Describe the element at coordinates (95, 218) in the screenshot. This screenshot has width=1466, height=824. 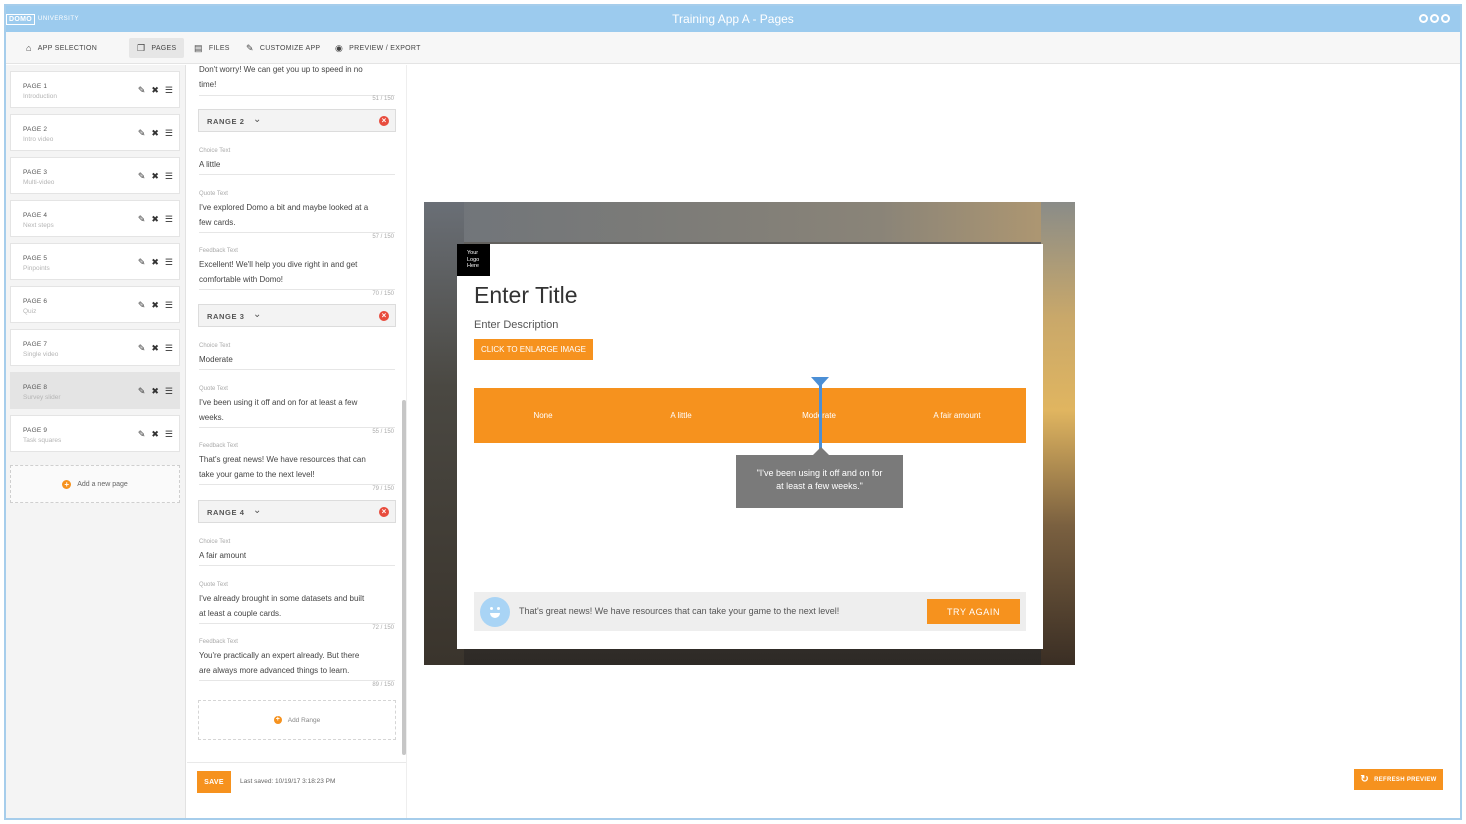
I see `page-card-4: PAGE 4 Next steps ✎ ✖ ☰` at that location.